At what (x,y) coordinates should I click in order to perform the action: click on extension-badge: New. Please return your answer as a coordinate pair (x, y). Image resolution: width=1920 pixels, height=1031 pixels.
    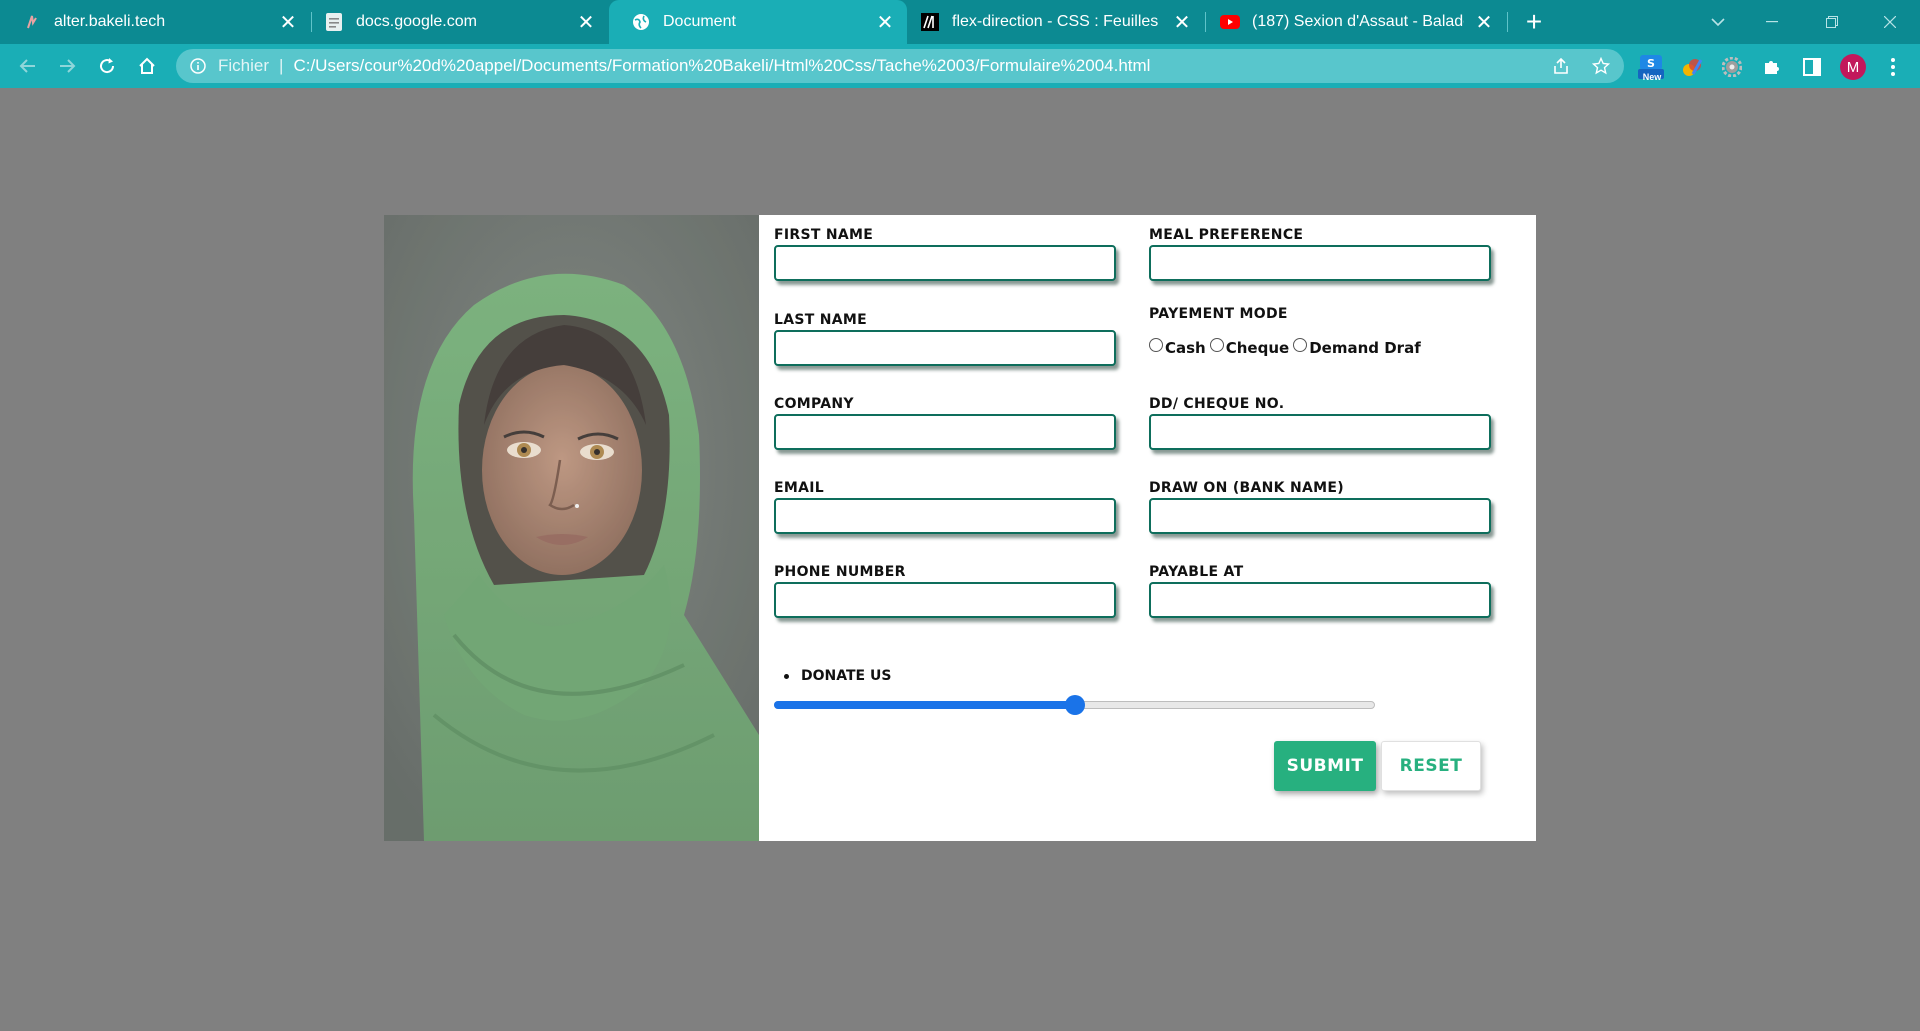
    Looking at the image, I should click on (1652, 77).